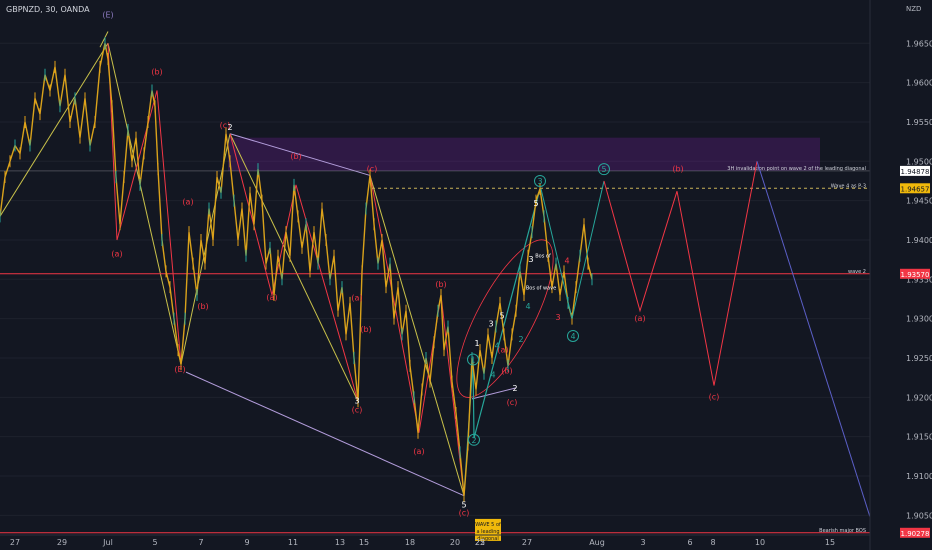  What do you see at coordinates (476, 343) in the screenshot?
I see `wave-label: 1` at bounding box center [476, 343].